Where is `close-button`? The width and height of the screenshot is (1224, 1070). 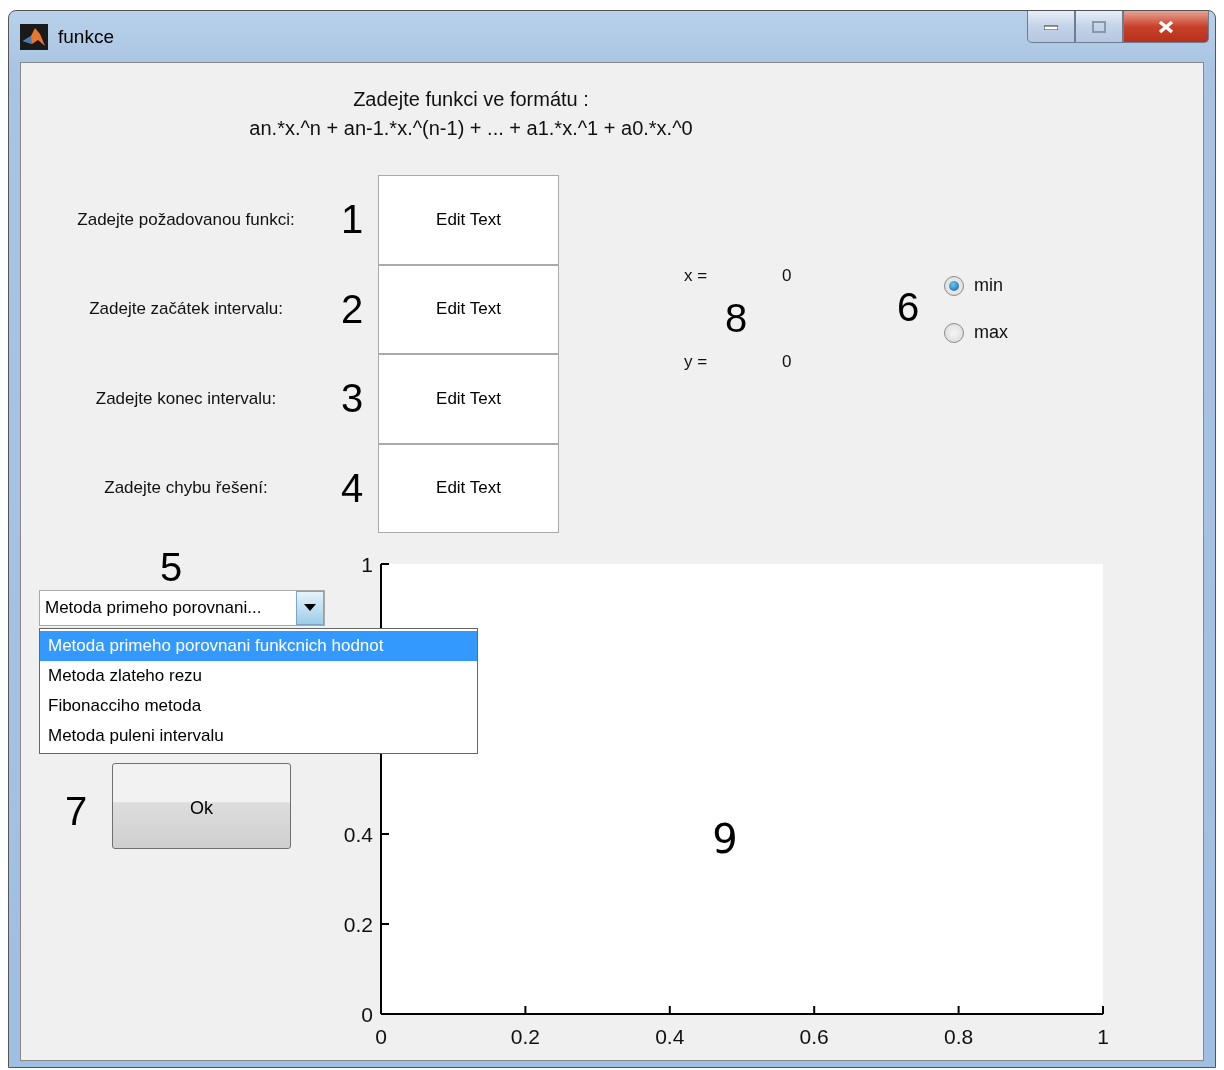
close-button is located at coordinates (1166, 27).